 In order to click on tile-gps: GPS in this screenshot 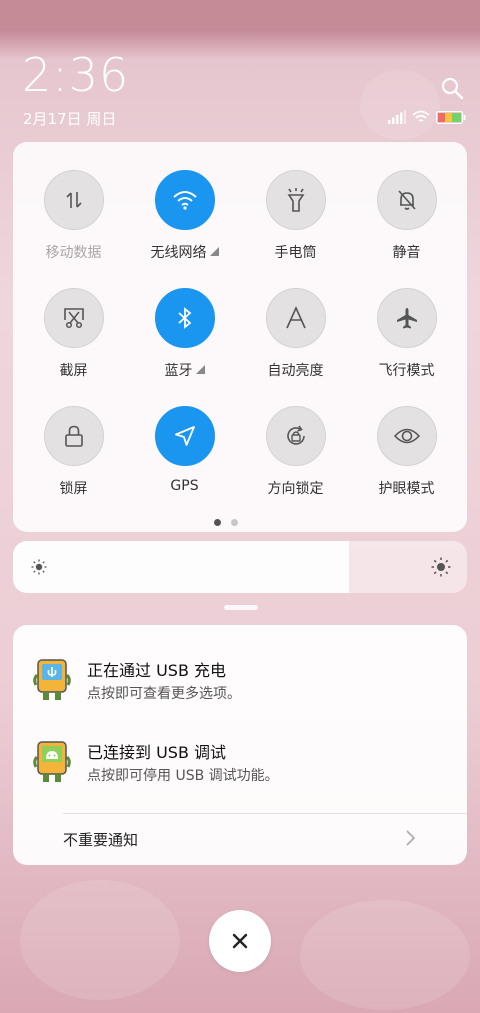, I will do `click(184, 461)`.